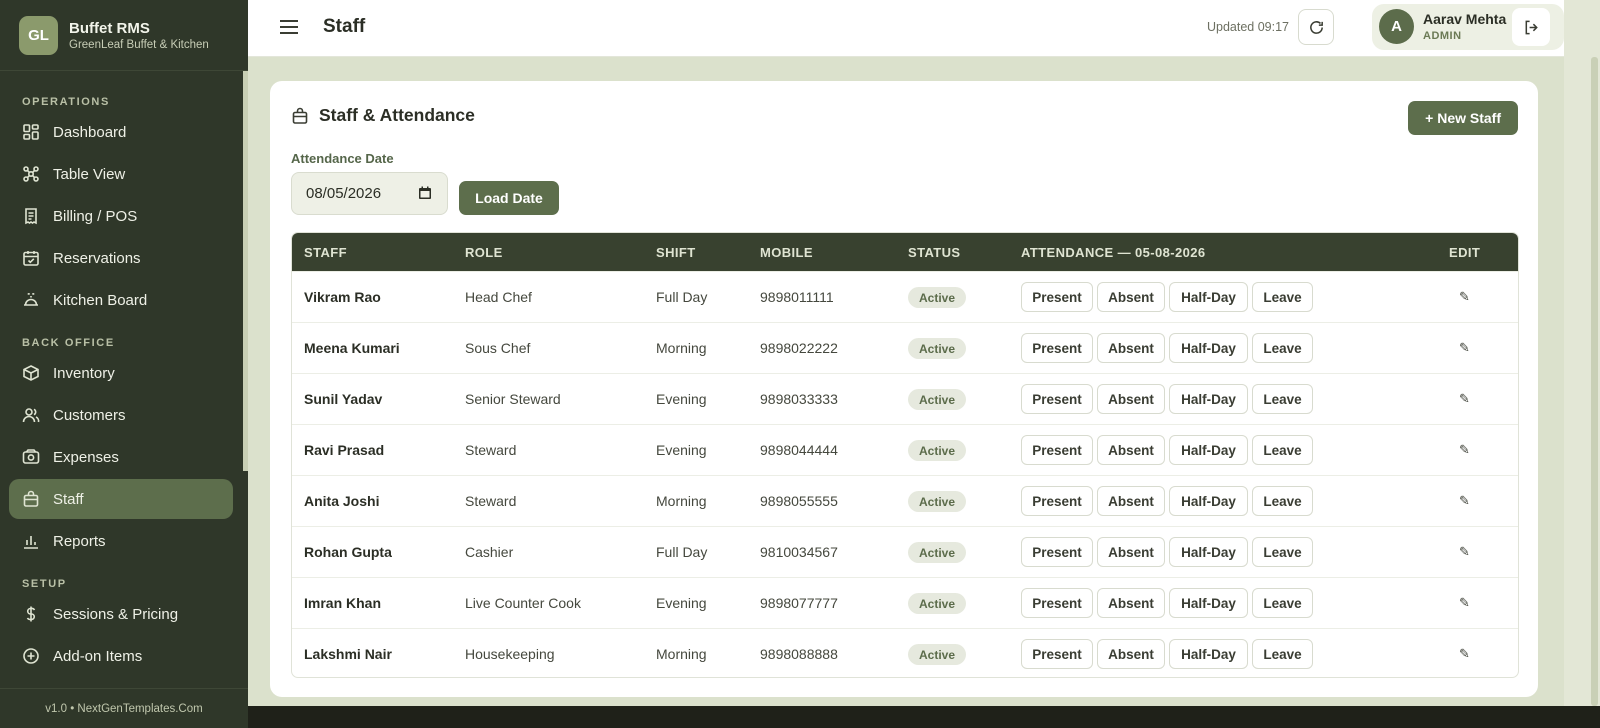  I want to click on page-scrollbar, so click(1582, 353).